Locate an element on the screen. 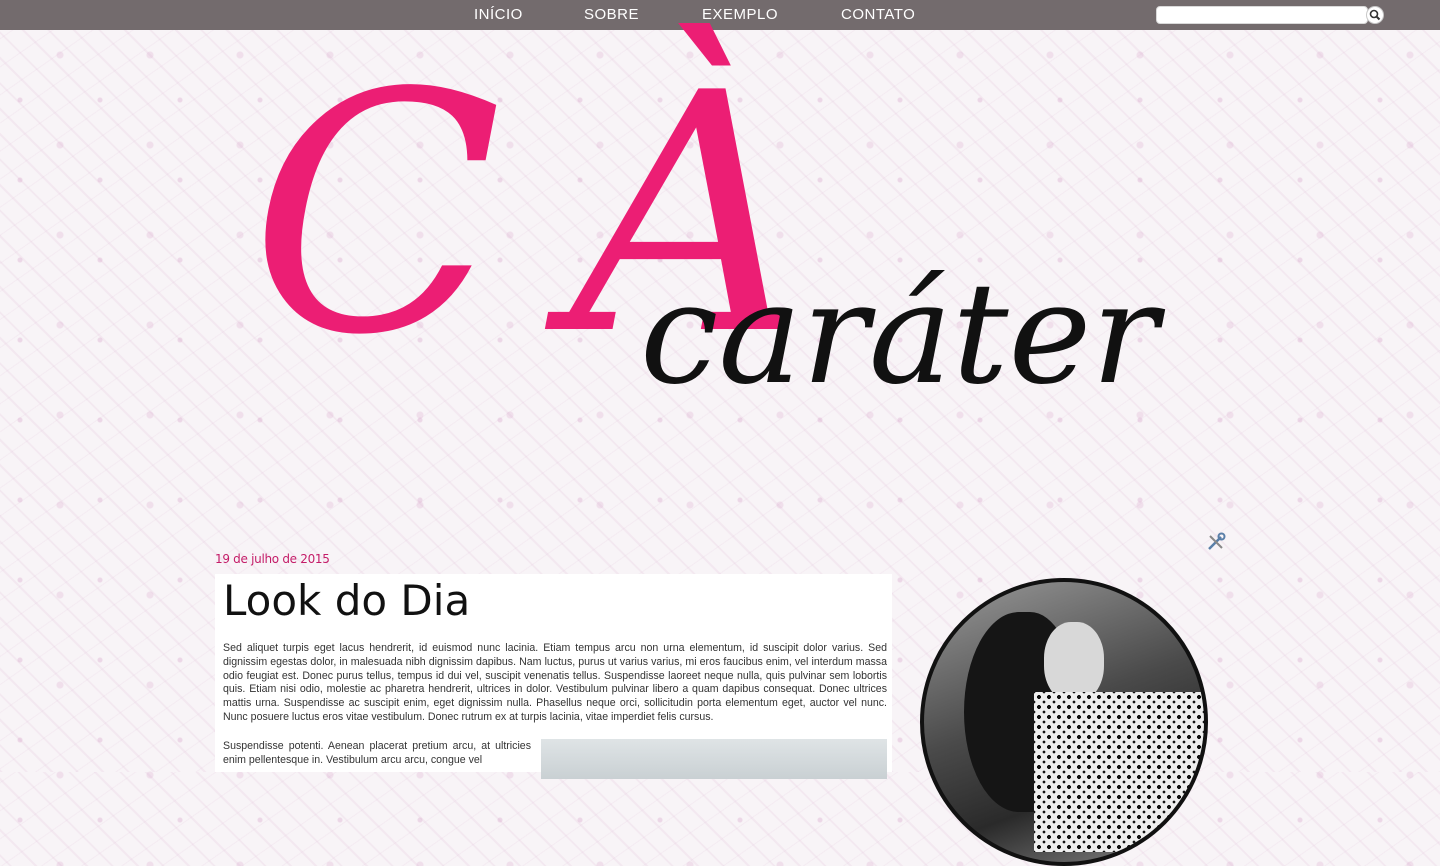  post-date: 19 de julho de 2015 is located at coordinates (272, 559).